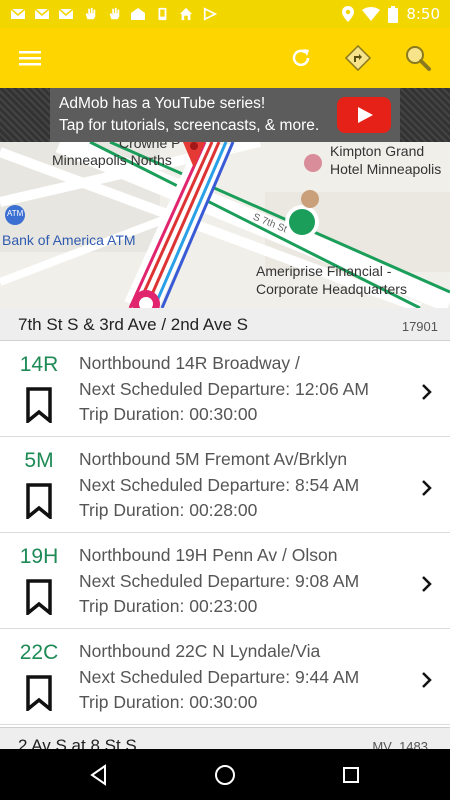 The height and width of the screenshot is (800, 450). I want to click on departure-next: Next Scheduled Departure: 8:54 AM, so click(219, 484).